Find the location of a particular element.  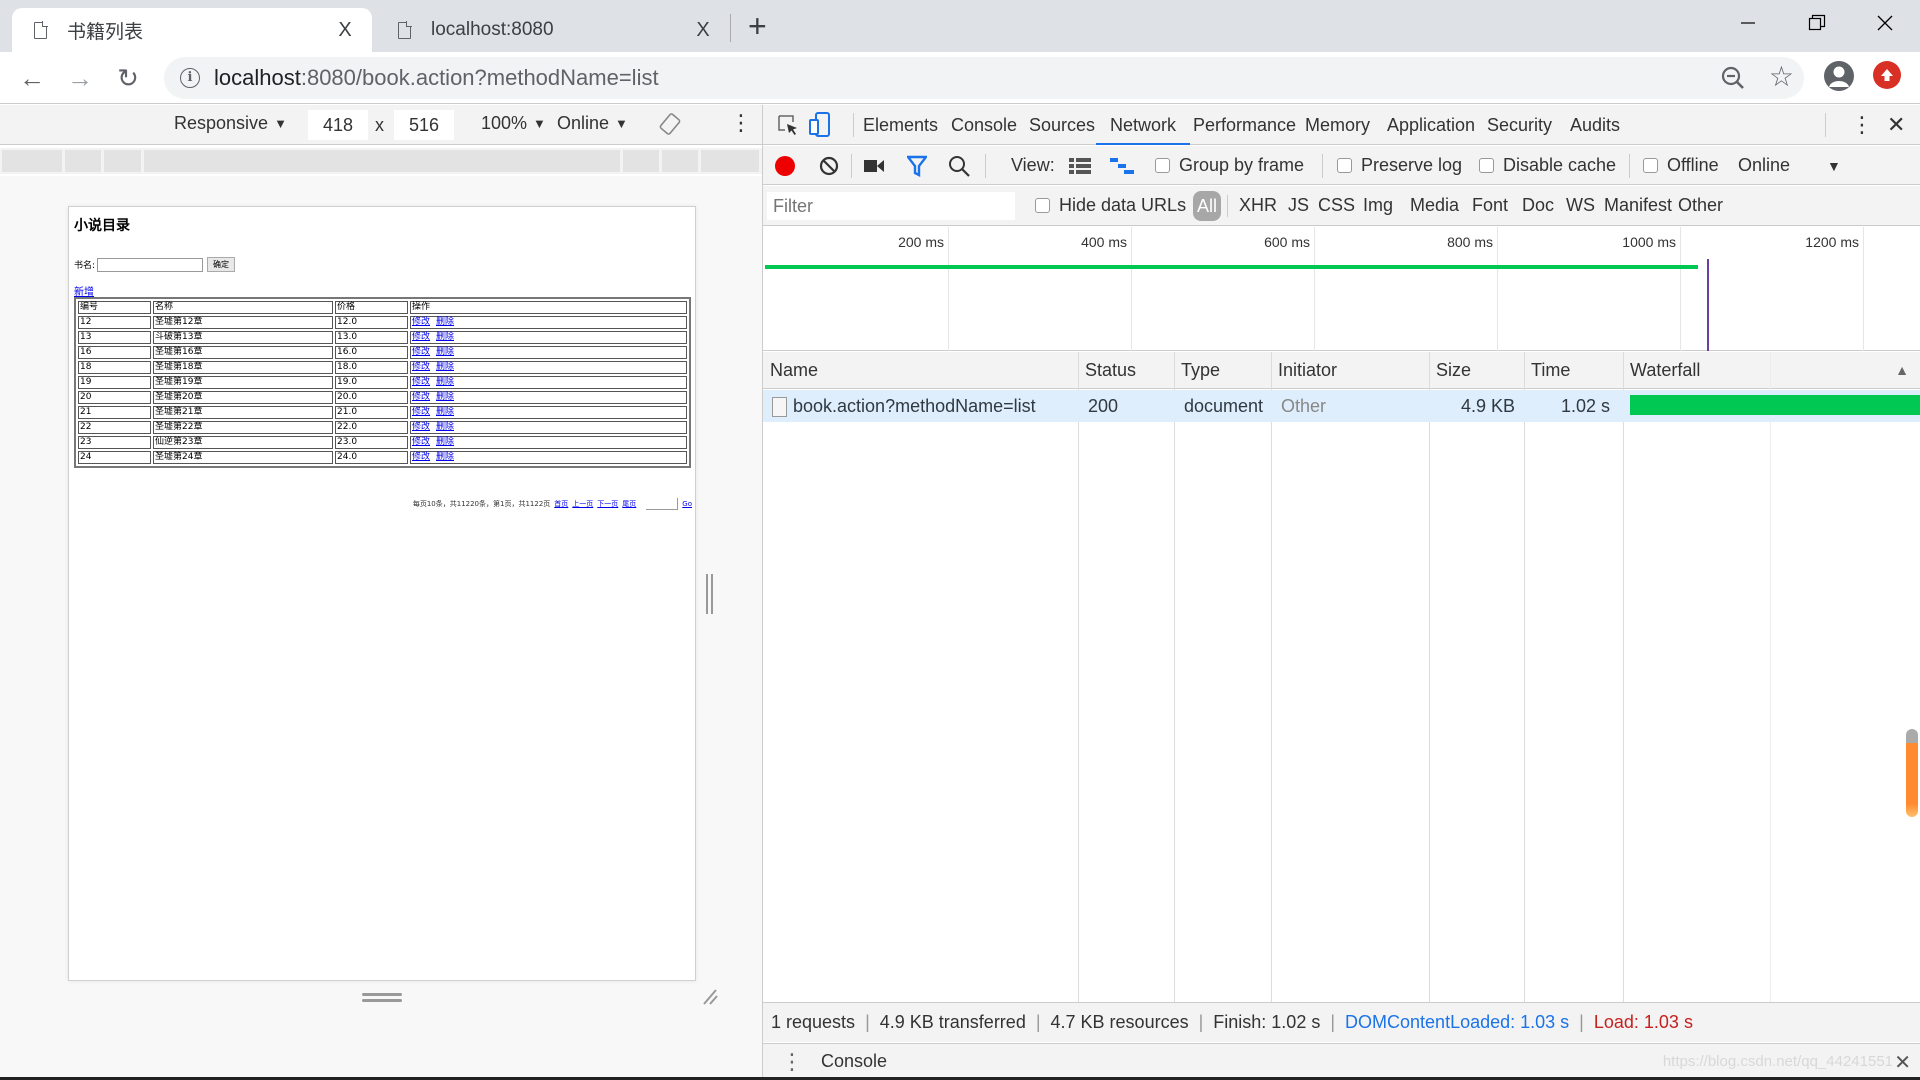

tab-elements: Elements is located at coordinates (900, 125).